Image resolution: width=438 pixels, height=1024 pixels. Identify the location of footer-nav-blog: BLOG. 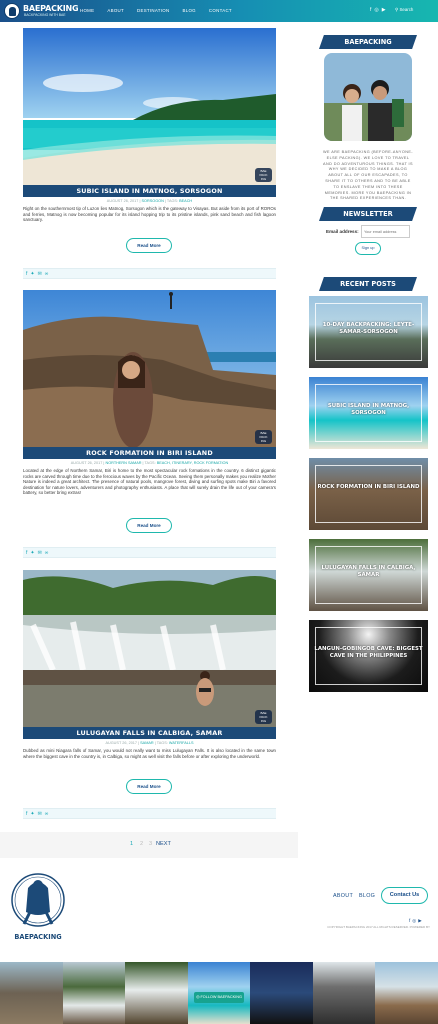
(367, 896).